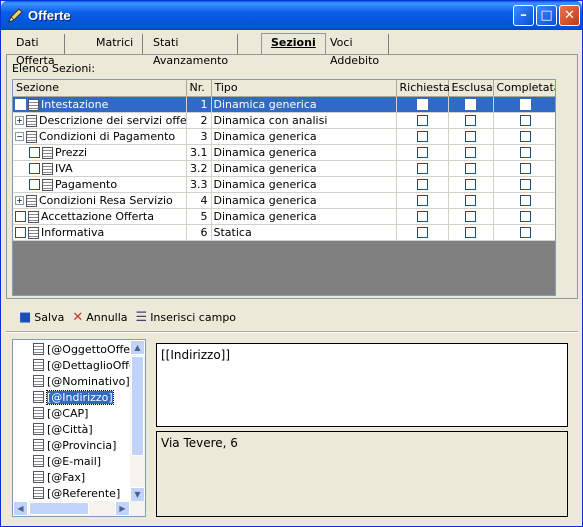  What do you see at coordinates (292, 332) in the screenshot?
I see `divider` at bounding box center [292, 332].